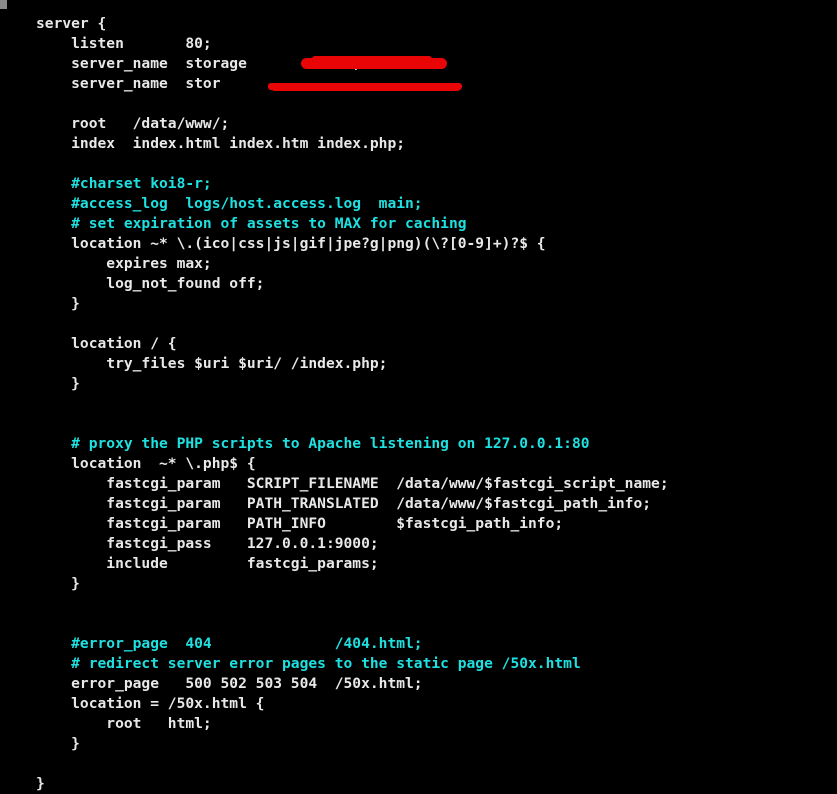 This screenshot has width=837, height=794. What do you see at coordinates (366, 88) in the screenshot?
I see `server-name-redaction-2-highlight` at bounding box center [366, 88].